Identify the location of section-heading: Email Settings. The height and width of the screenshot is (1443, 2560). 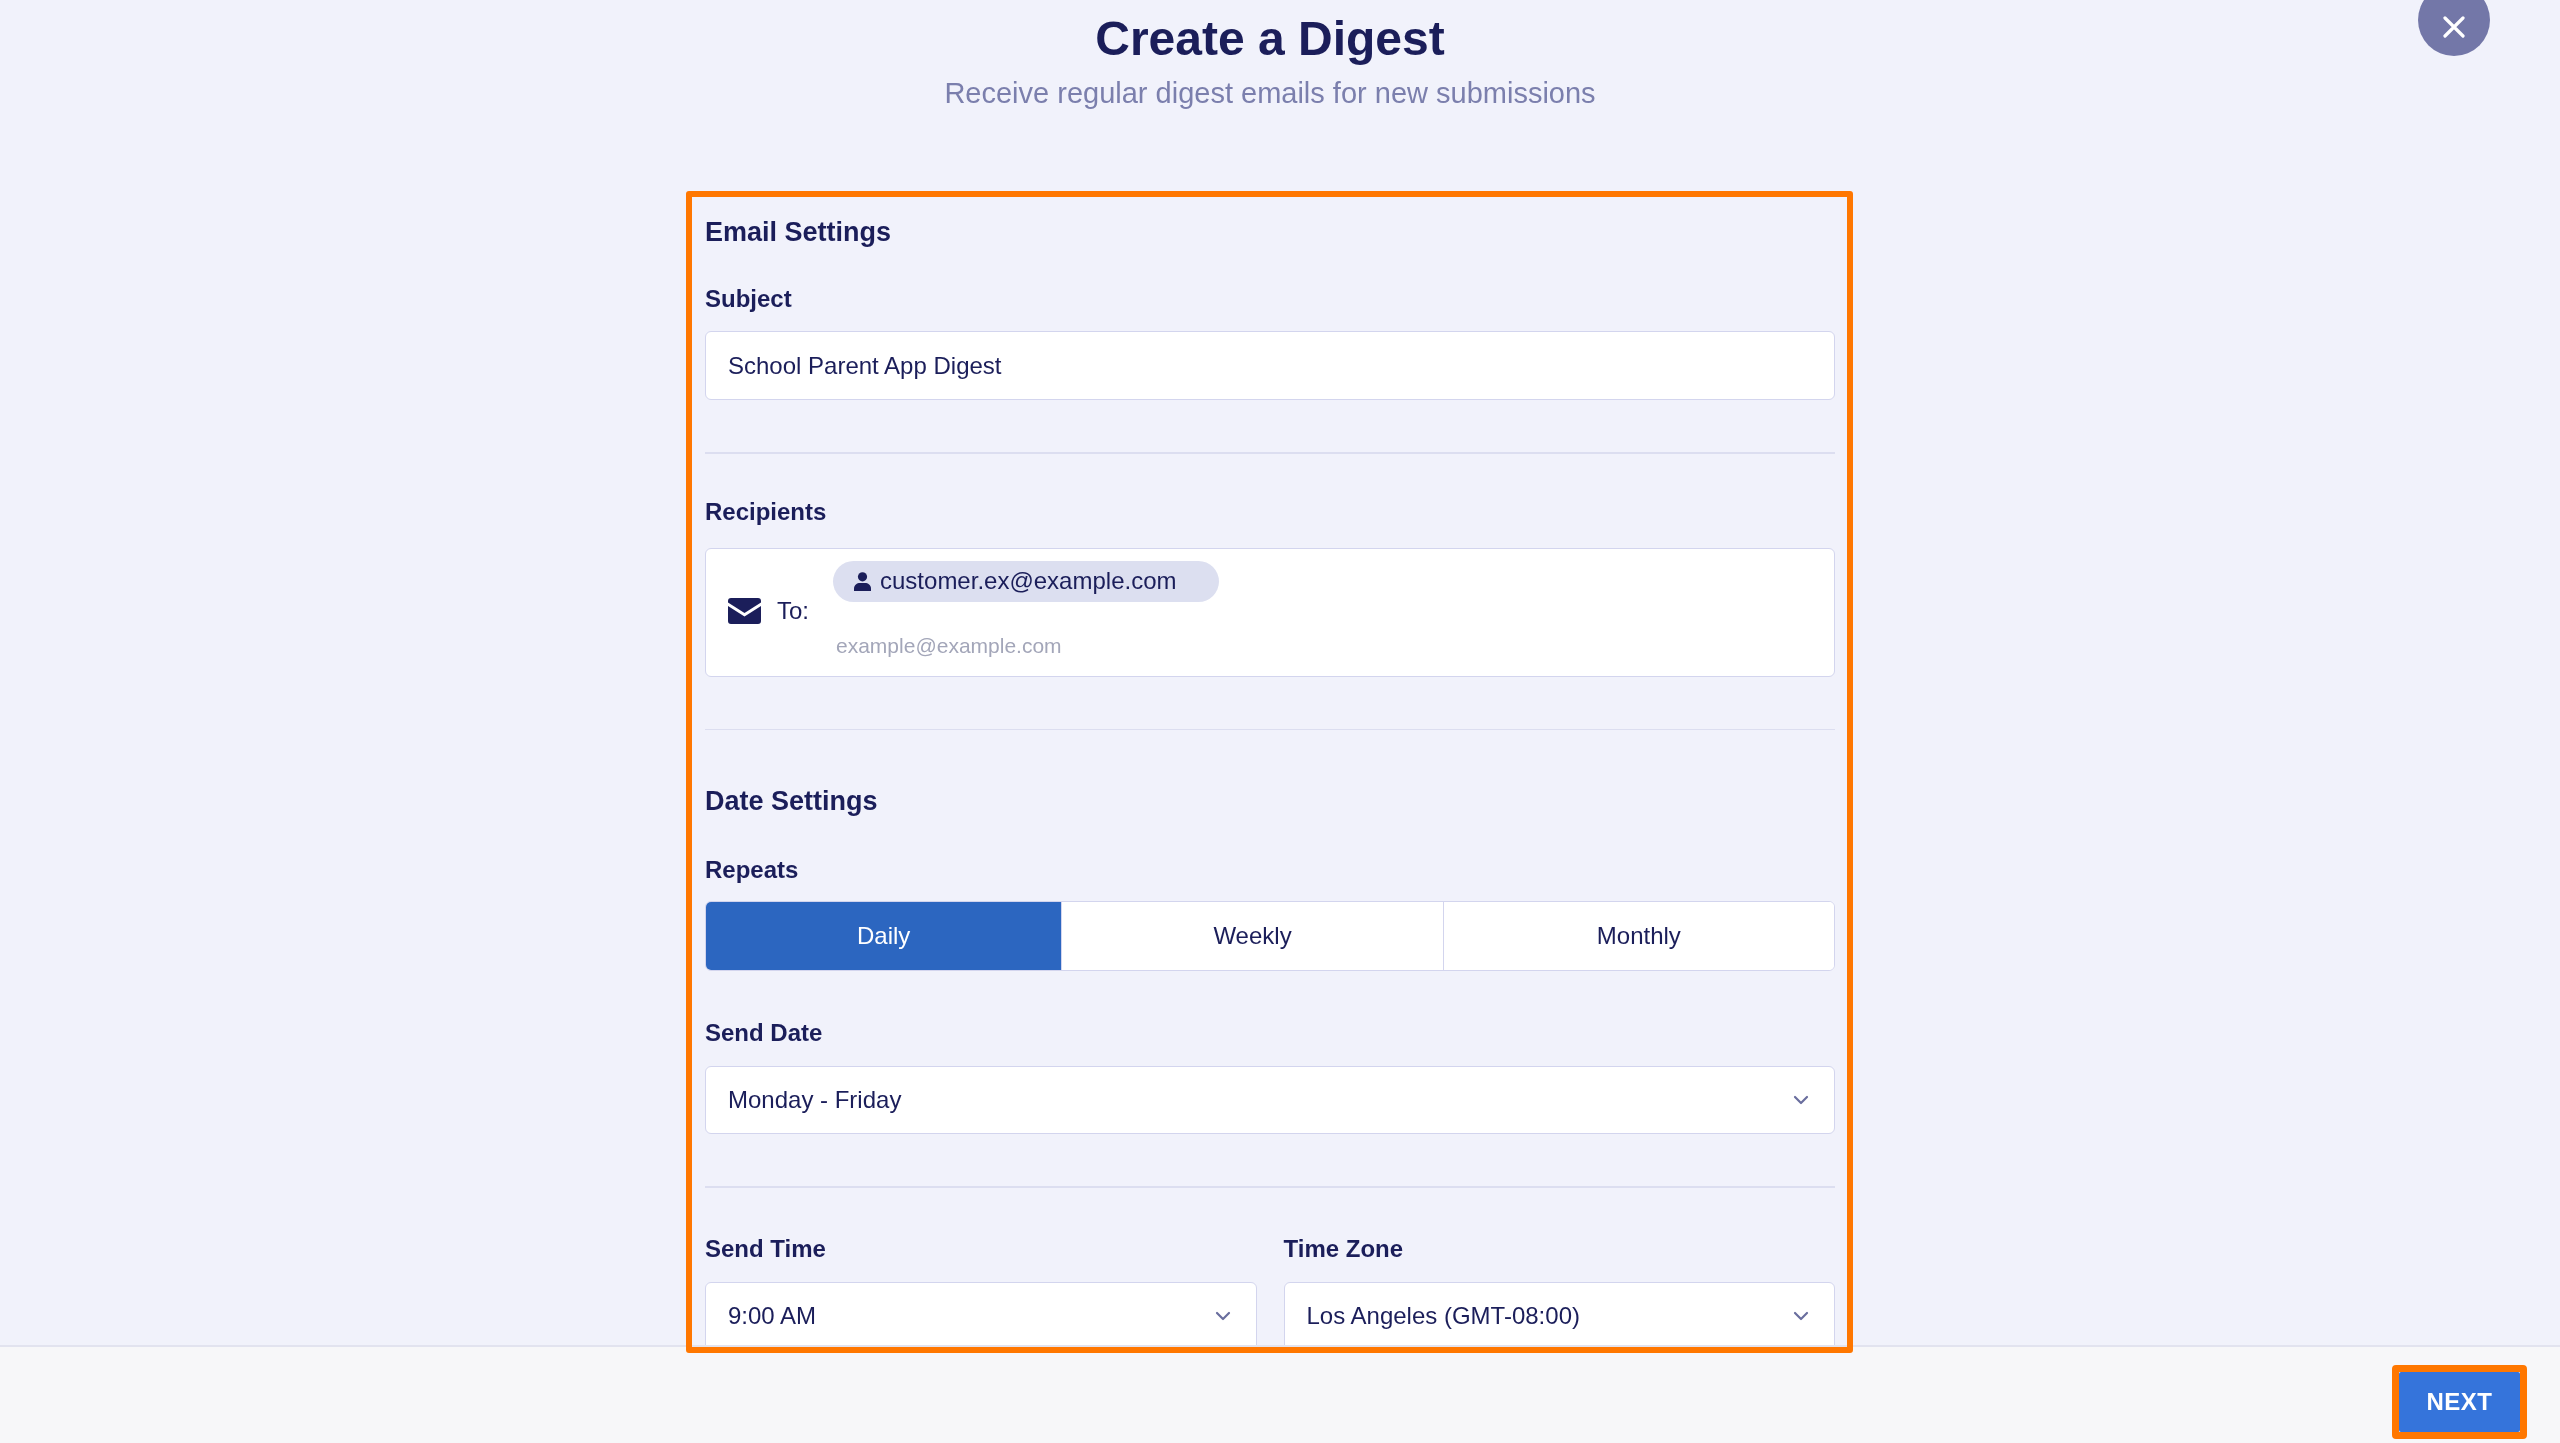
(798, 232).